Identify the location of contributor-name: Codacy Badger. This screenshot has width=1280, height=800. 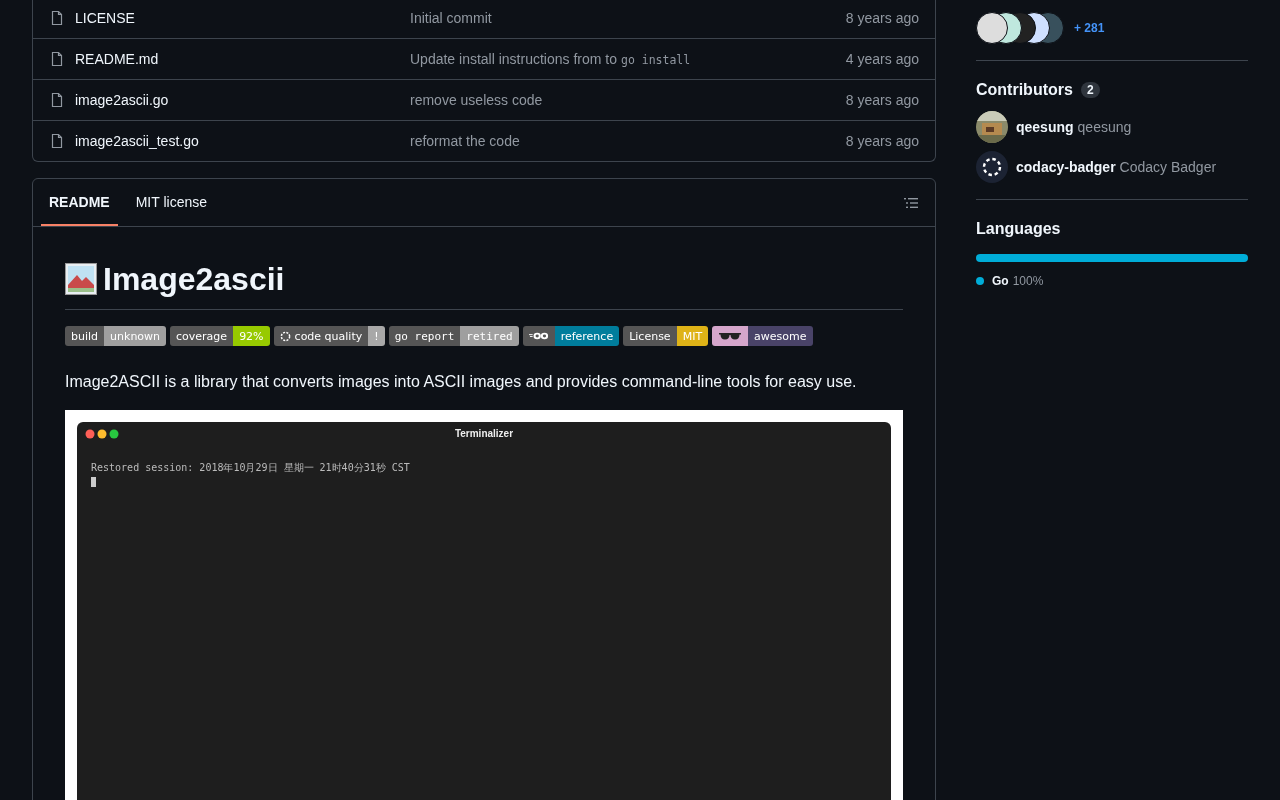
(1168, 167).